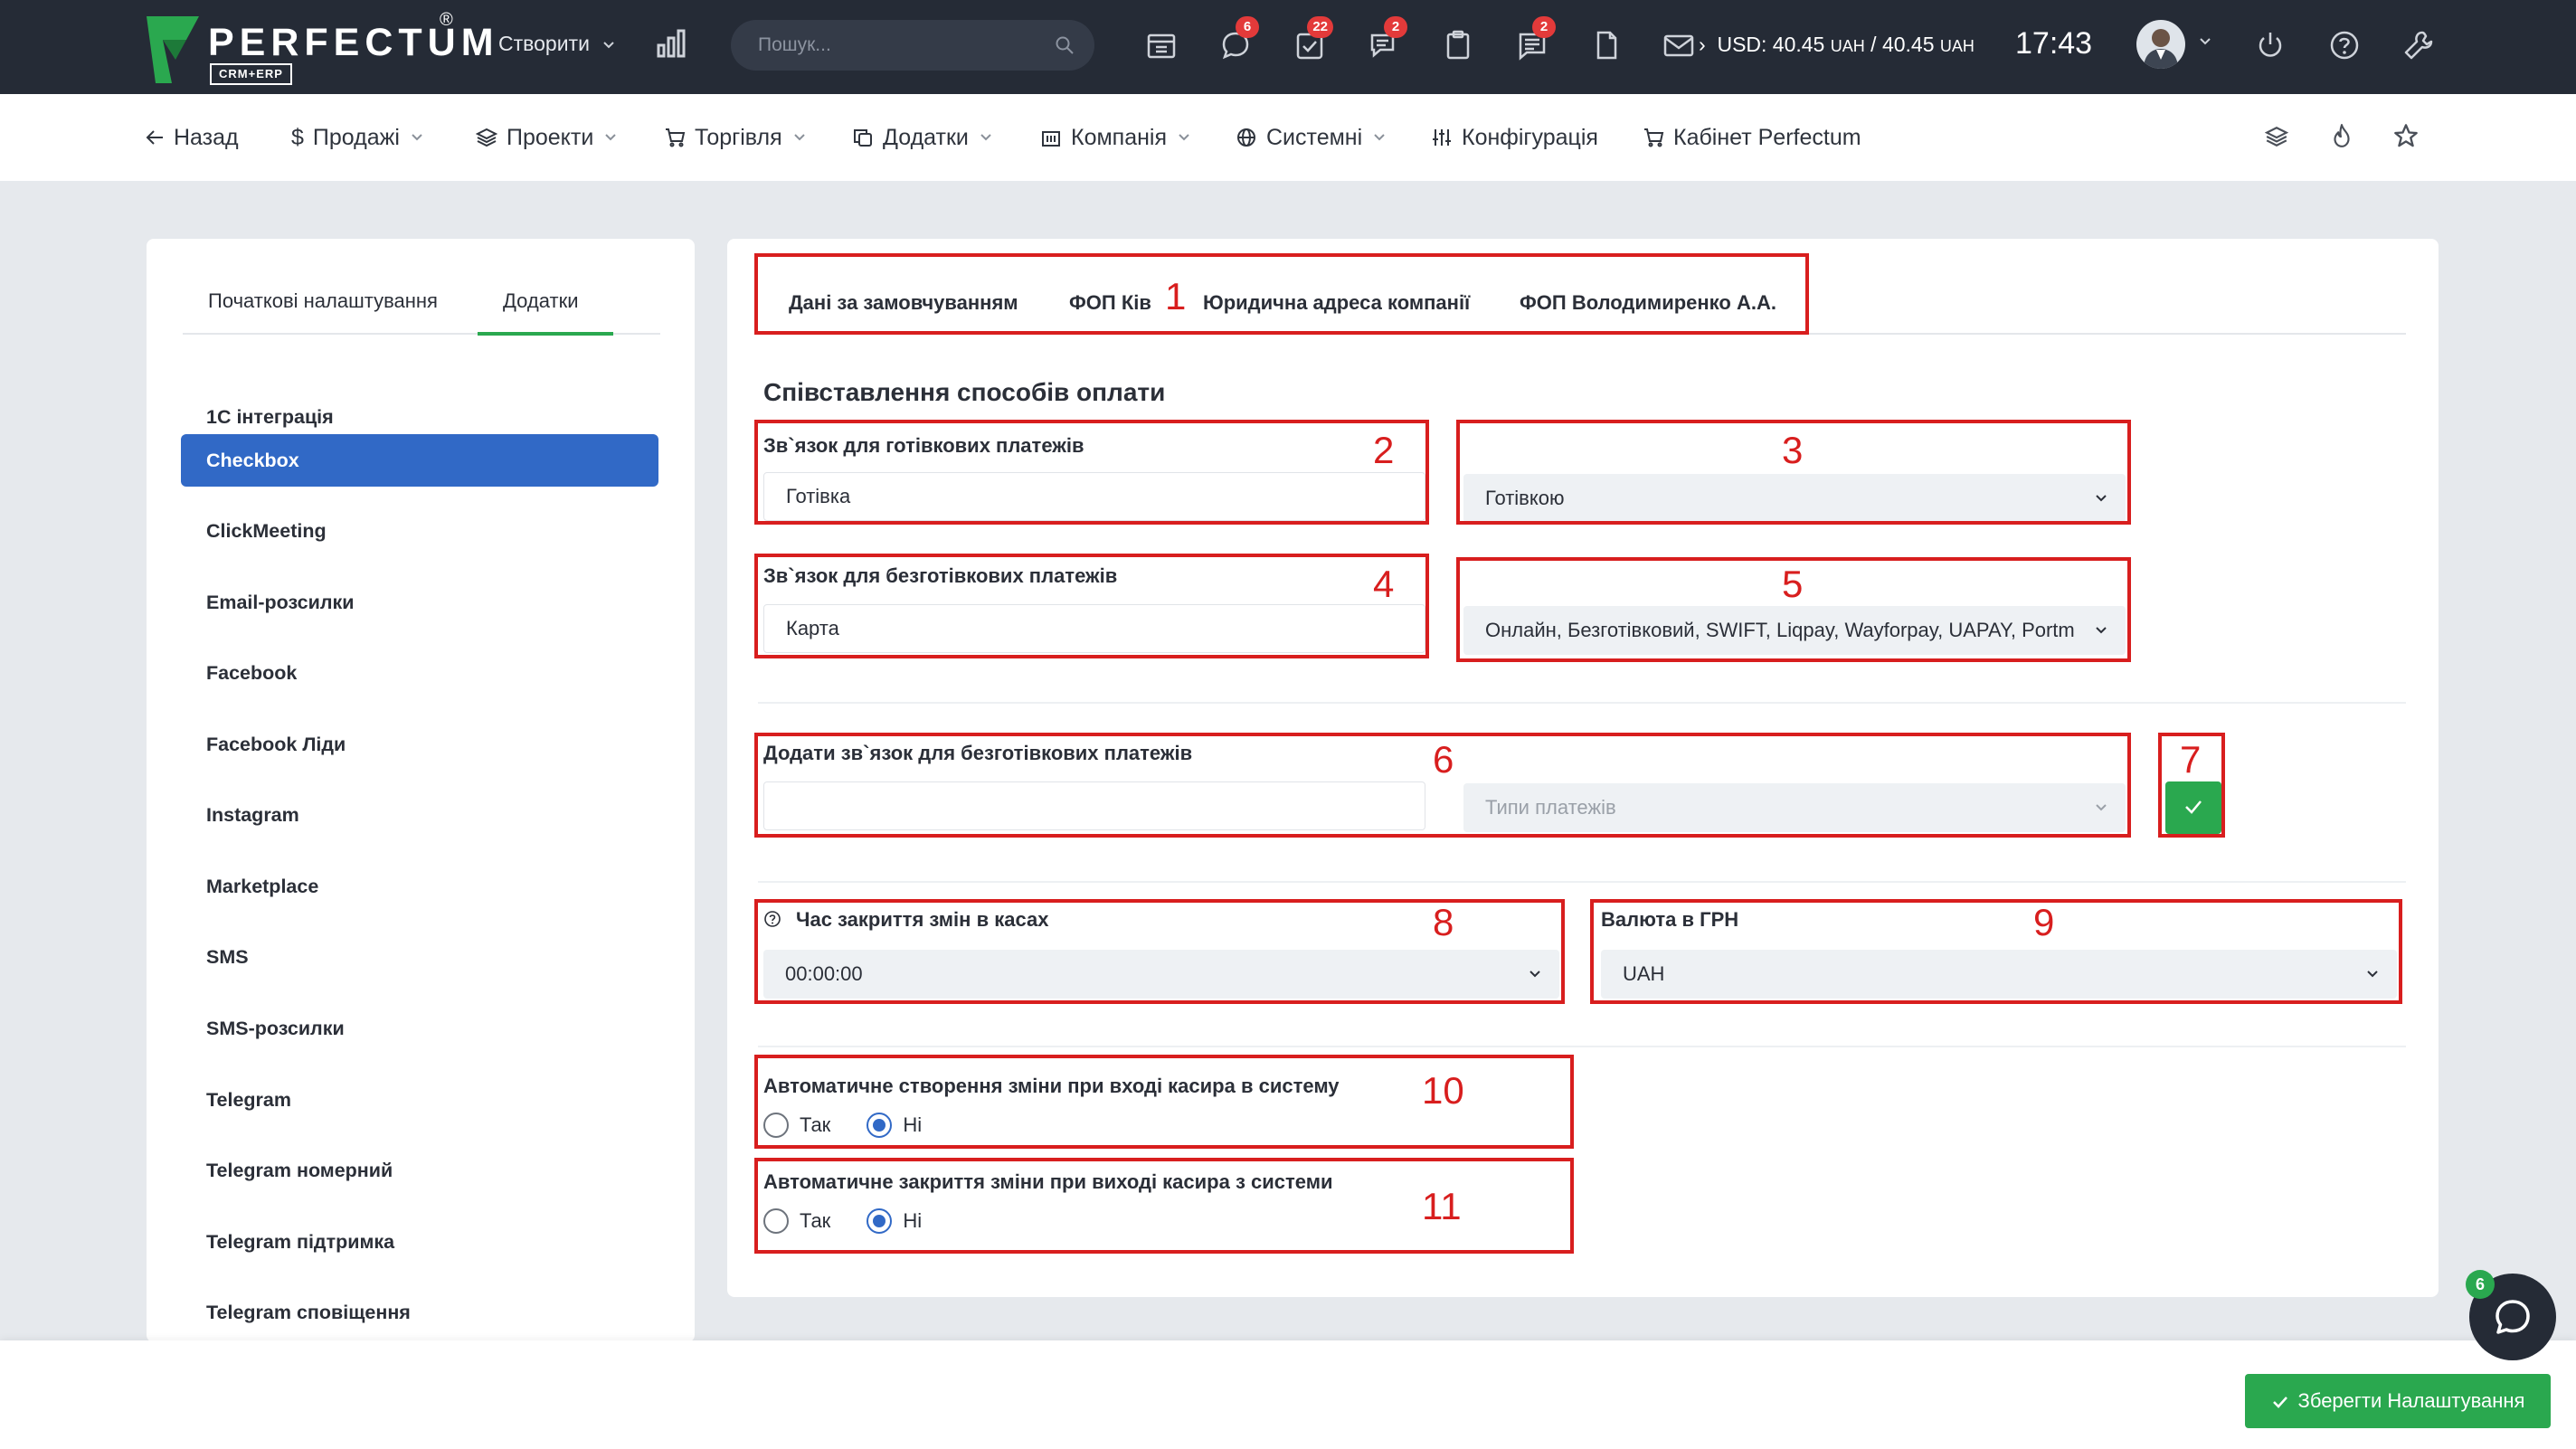 The width and height of the screenshot is (2576, 1449). I want to click on nav-trade-label: Торгівля, so click(738, 137).